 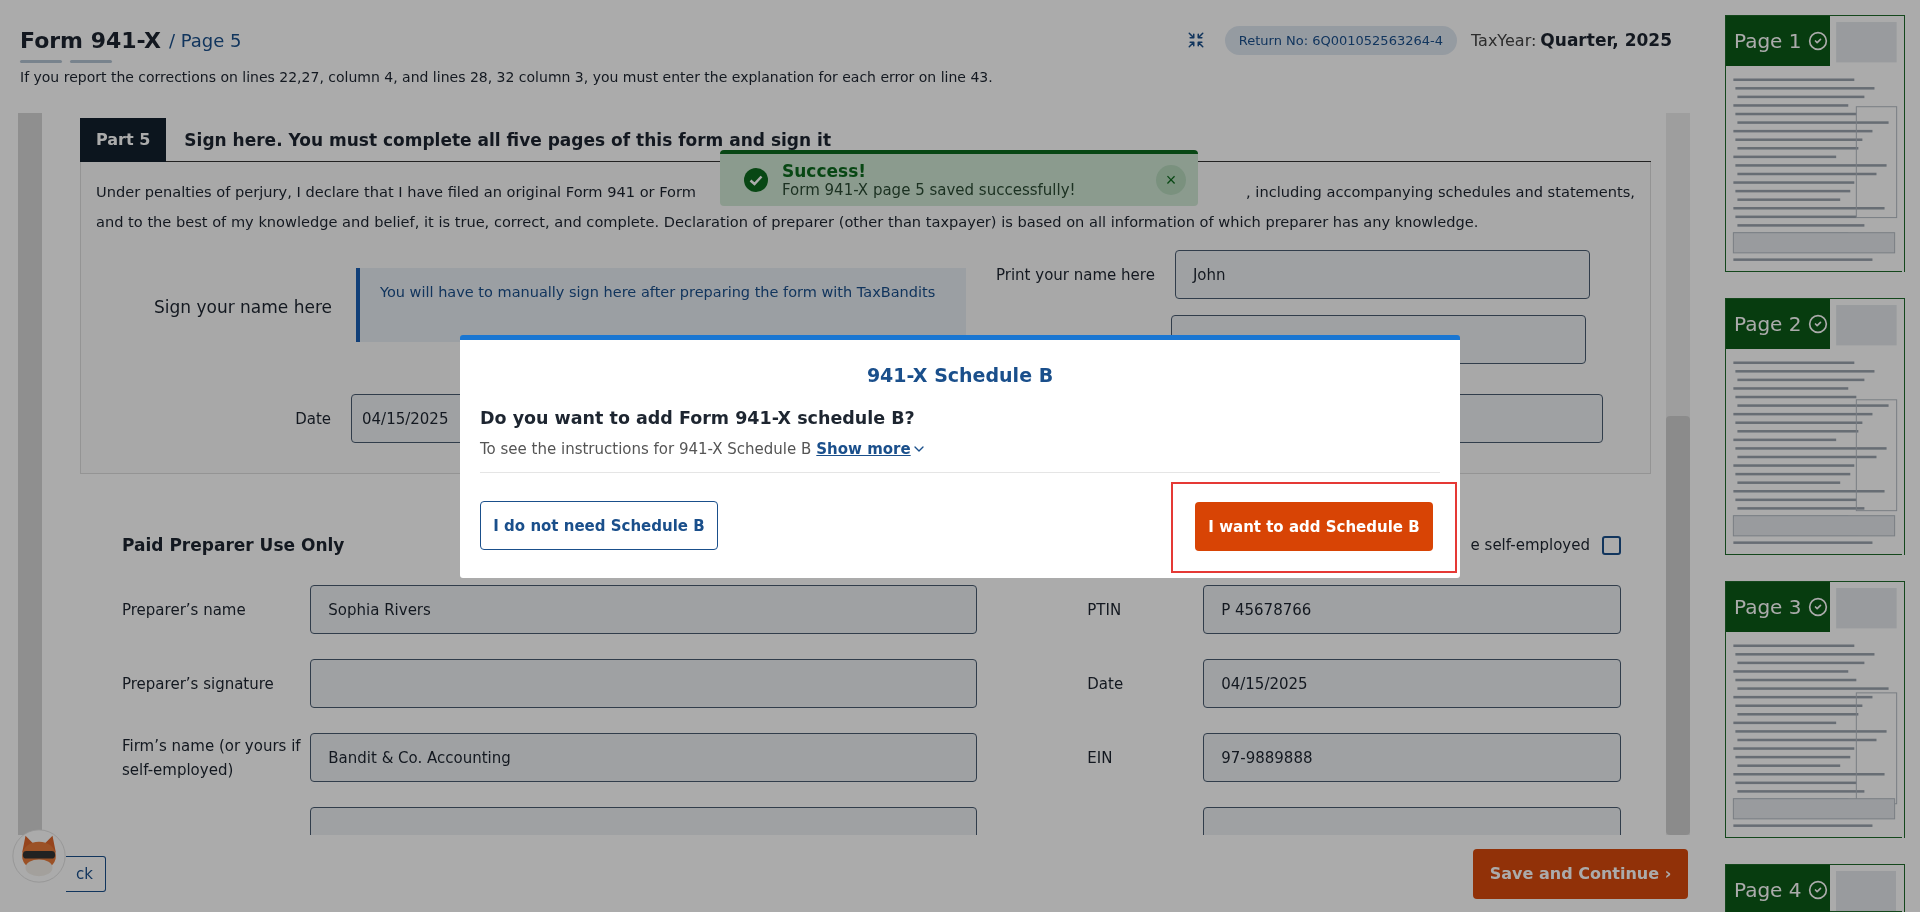 I want to click on part-heading: Sign here. You must complete all five pages of this form and sign it, so click(x=507, y=139).